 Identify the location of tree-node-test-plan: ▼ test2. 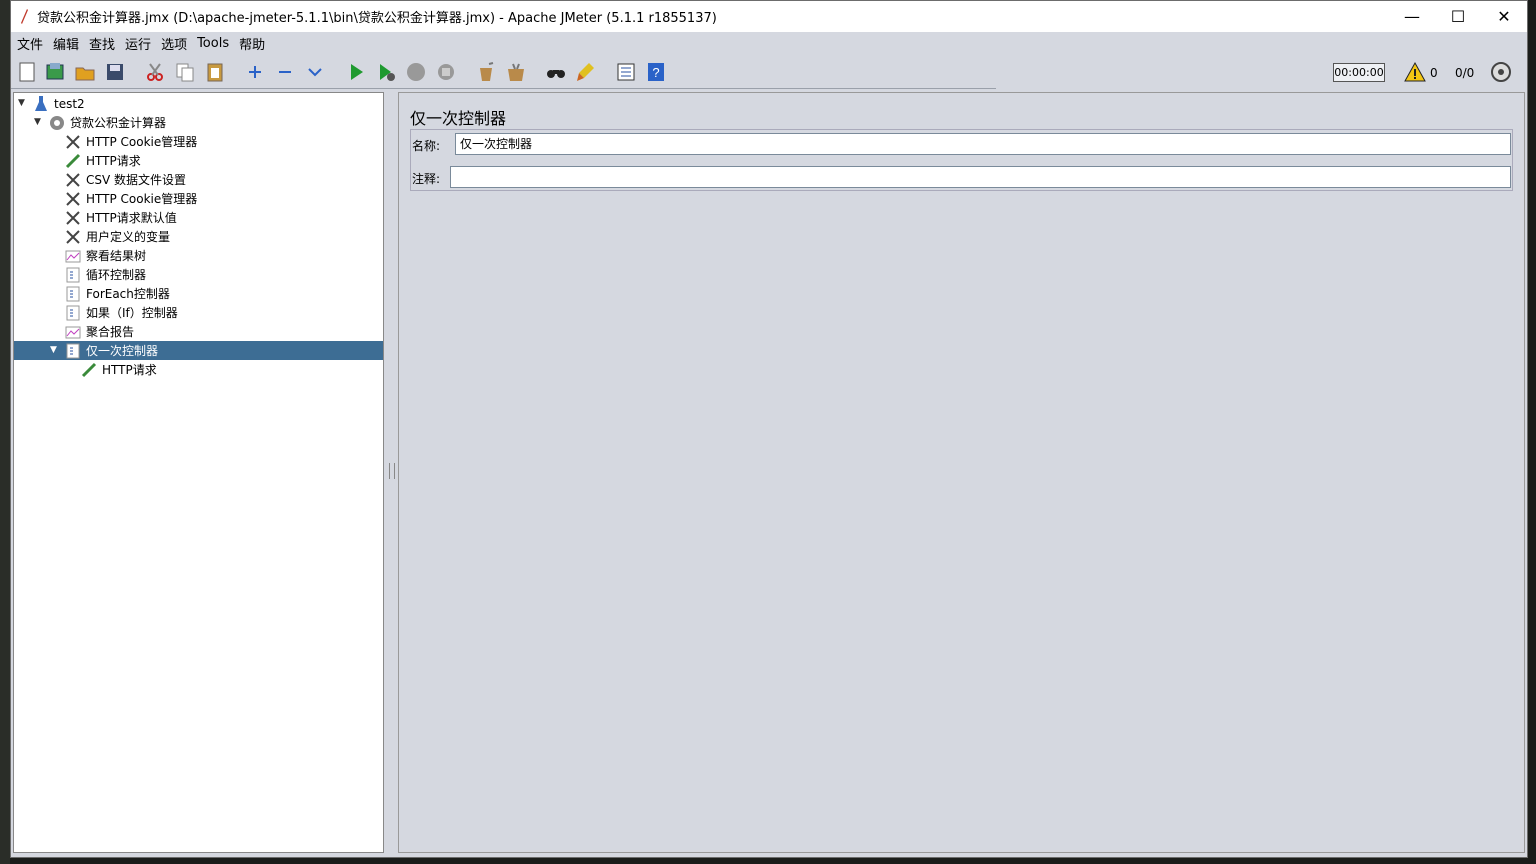
(51, 103).